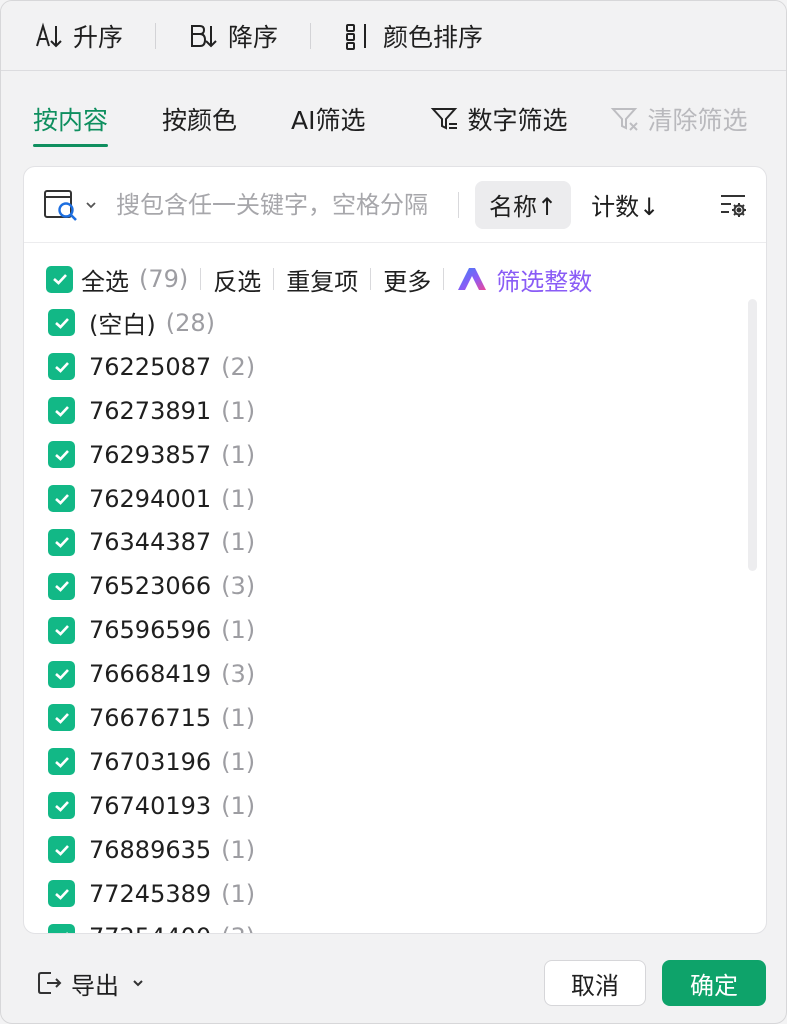  I want to click on item-label: 76294001, so click(150, 498).